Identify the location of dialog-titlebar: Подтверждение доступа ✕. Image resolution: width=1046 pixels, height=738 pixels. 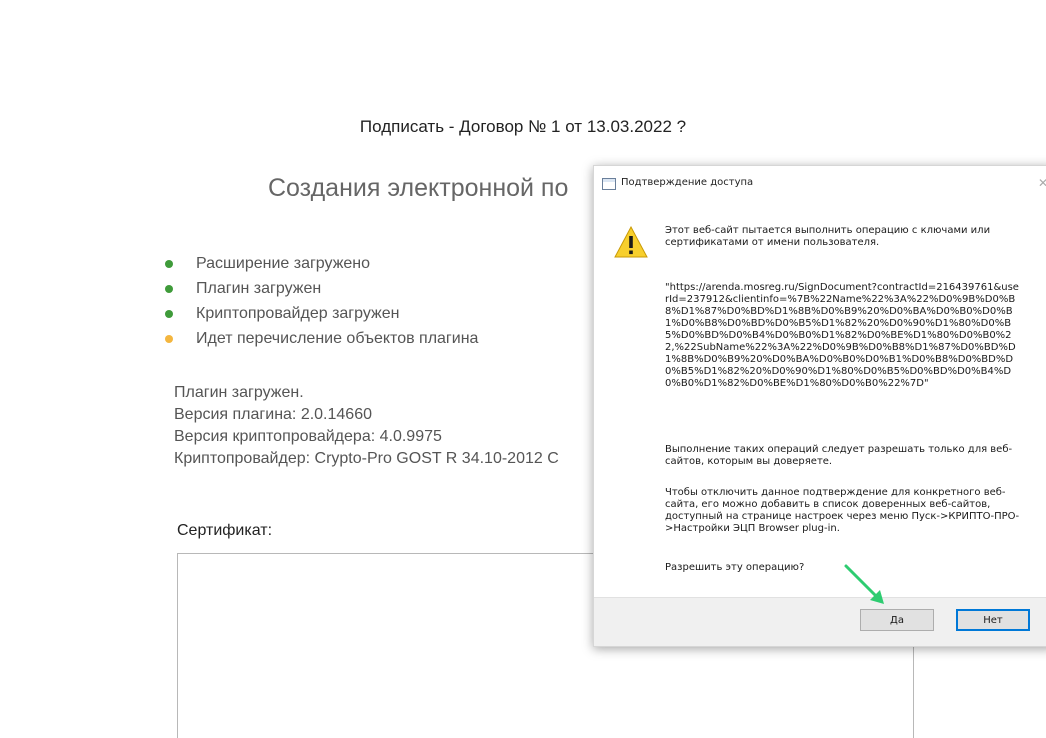
(820, 185).